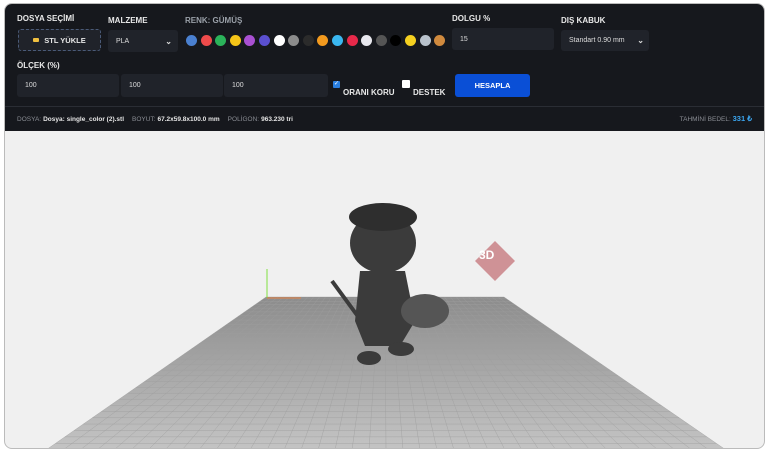 This screenshot has width=768, height=452. I want to click on shell-select: Standart 0.90 mm ⌄, so click(605, 40).